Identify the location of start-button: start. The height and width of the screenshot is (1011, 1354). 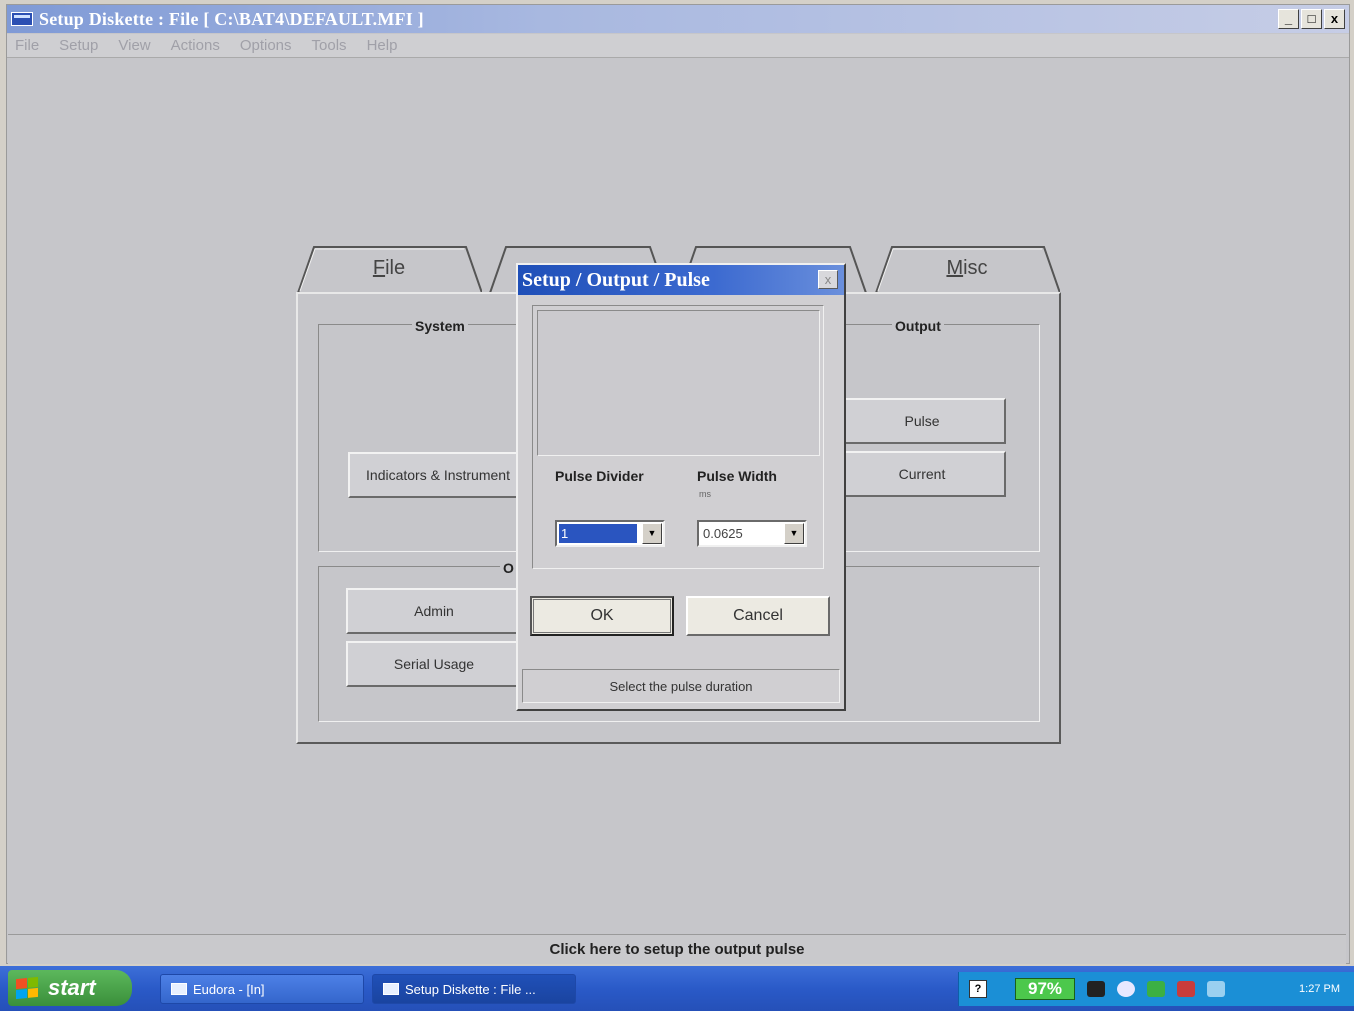
(70, 988).